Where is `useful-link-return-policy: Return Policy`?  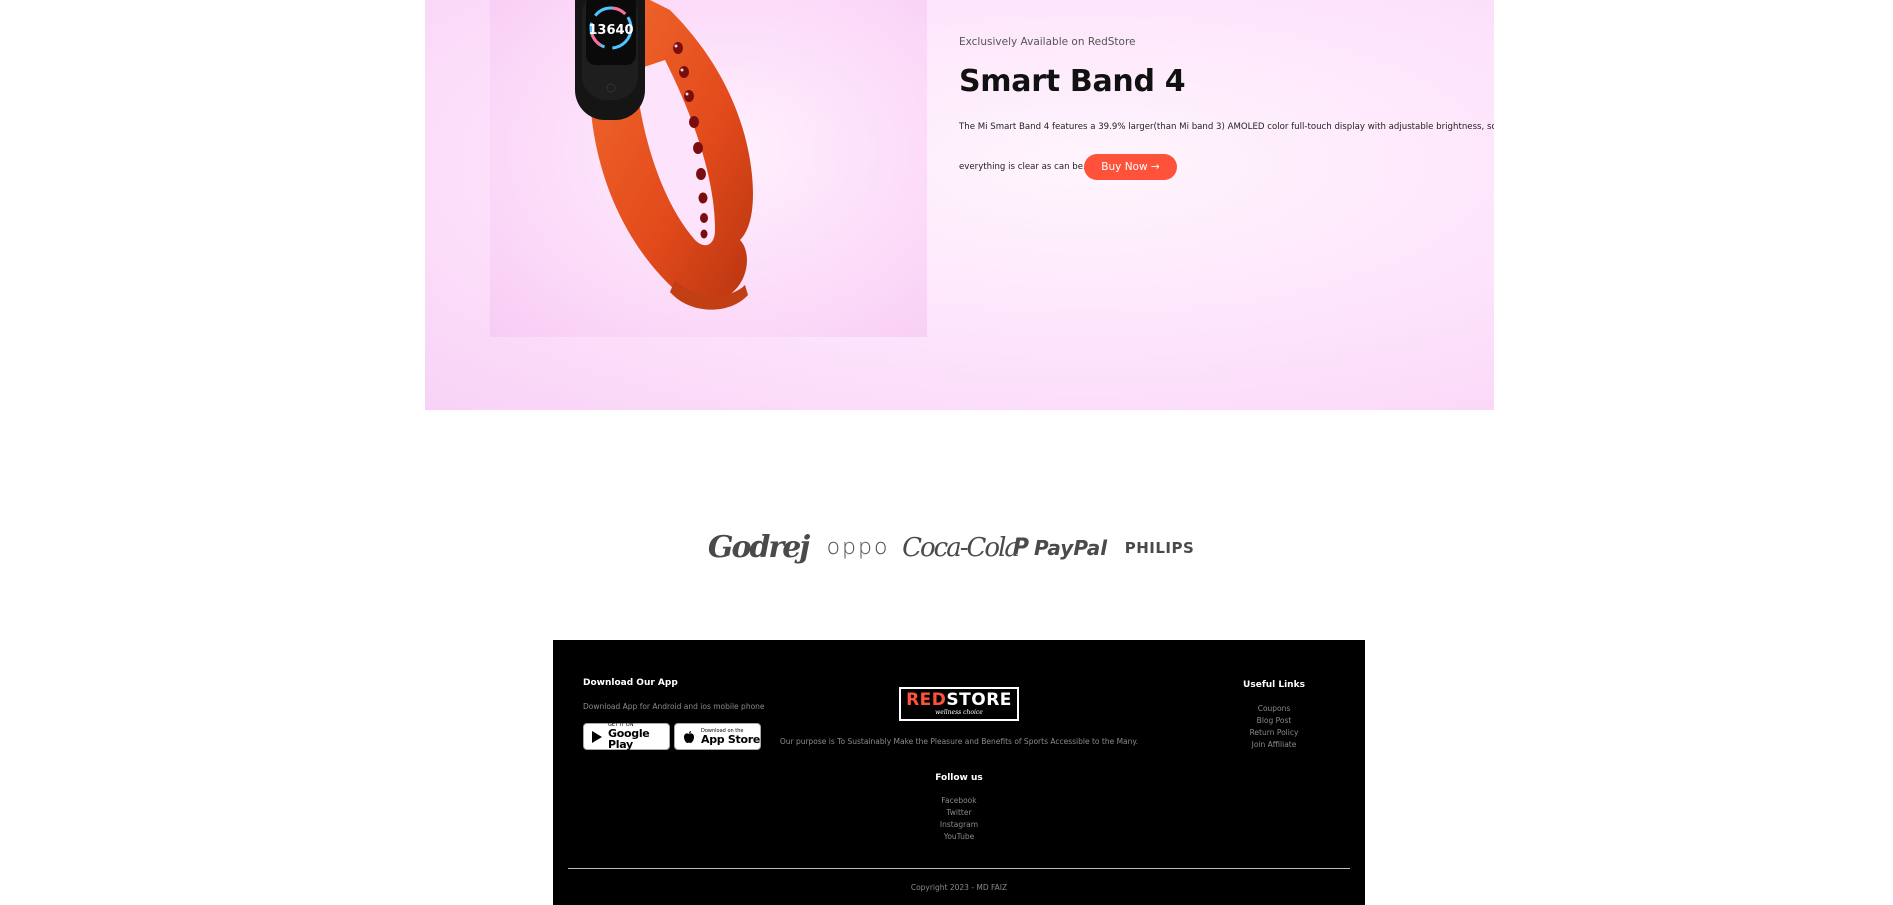 useful-link-return-policy: Return Policy is located at coordinates (1274, 733).